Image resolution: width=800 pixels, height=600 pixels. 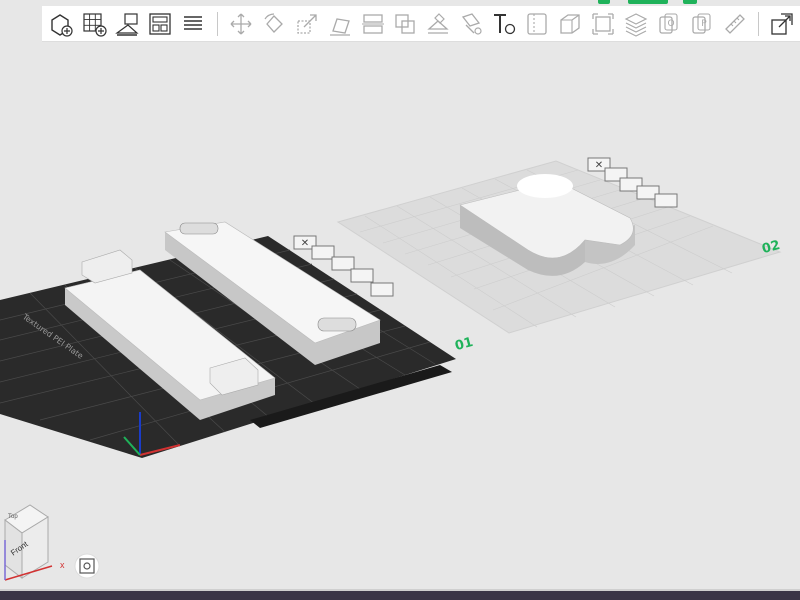 I want to click on bottom-status-strip, so click(x=400, y=595).